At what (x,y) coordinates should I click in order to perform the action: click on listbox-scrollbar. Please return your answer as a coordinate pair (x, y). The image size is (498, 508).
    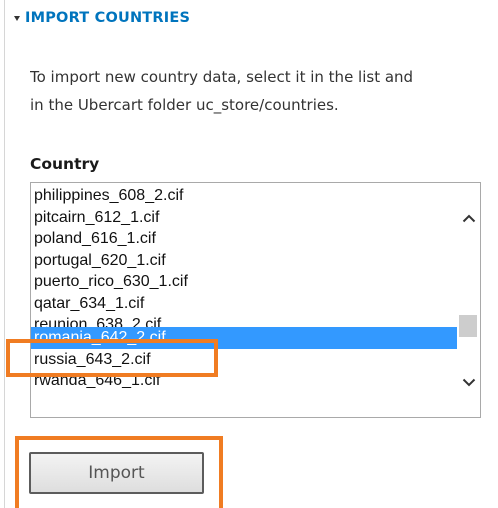
    Looking at the image, I should click on (468, 300).